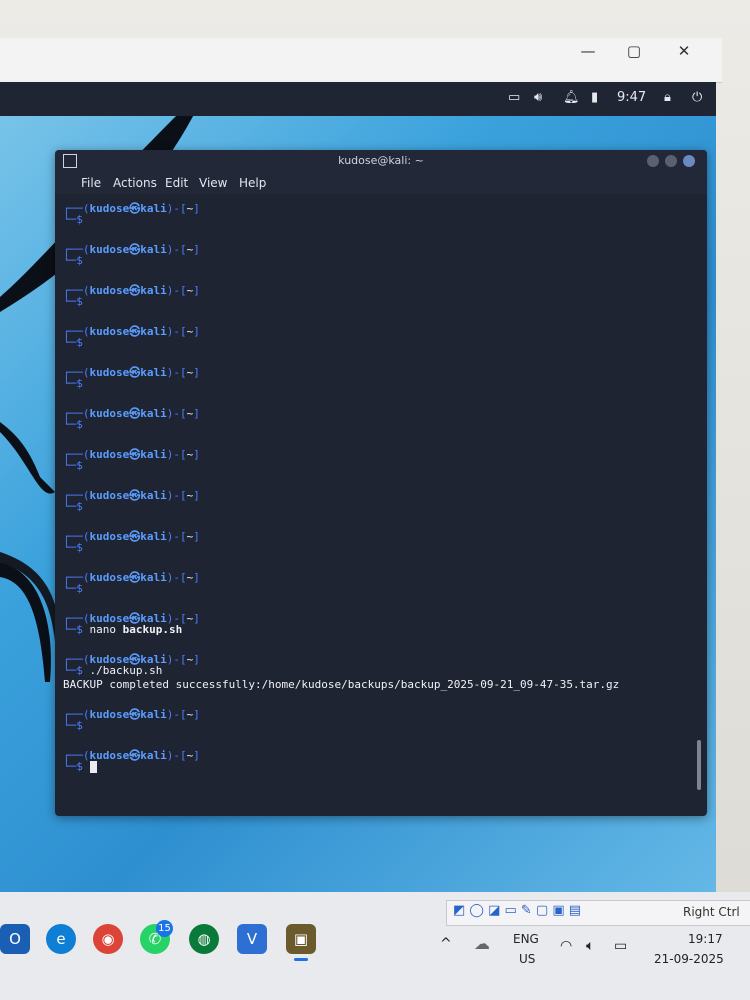  Describe the element at coordinates (113, 670) in the screenshot. I see `command-line: └─$ ./backup.sh` at that location.